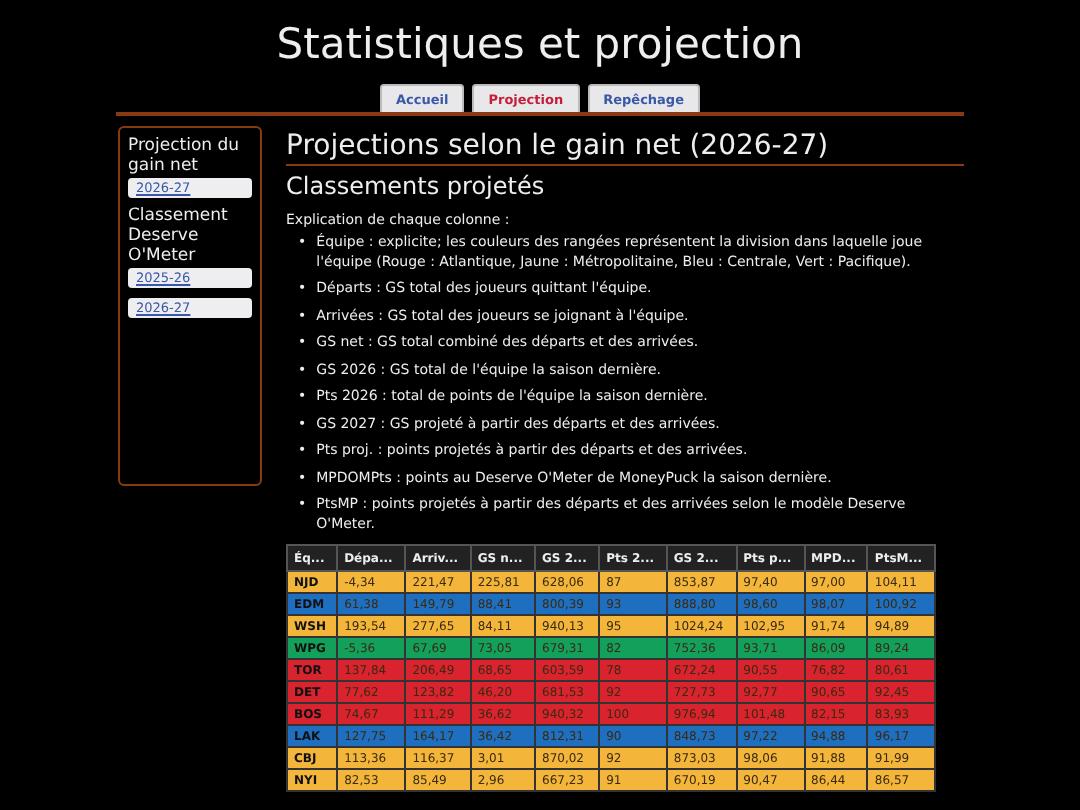 The height and width of the screenshot is (810, 1080). I want to click on page-heading: Projections selon le gain net (2026-27), so click(625, 148).